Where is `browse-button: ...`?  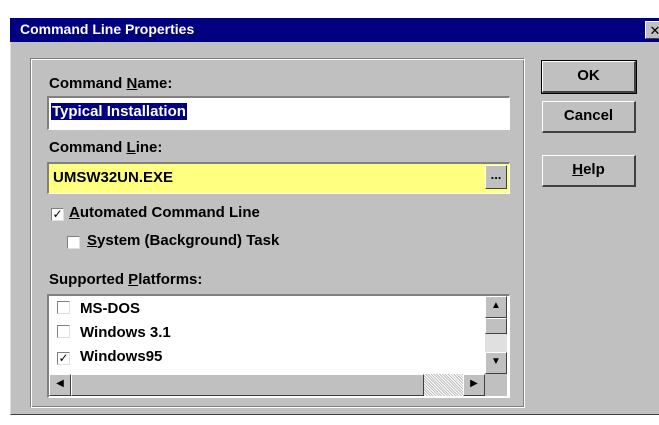 browse-button: ... is located at coordinates (496, 177).